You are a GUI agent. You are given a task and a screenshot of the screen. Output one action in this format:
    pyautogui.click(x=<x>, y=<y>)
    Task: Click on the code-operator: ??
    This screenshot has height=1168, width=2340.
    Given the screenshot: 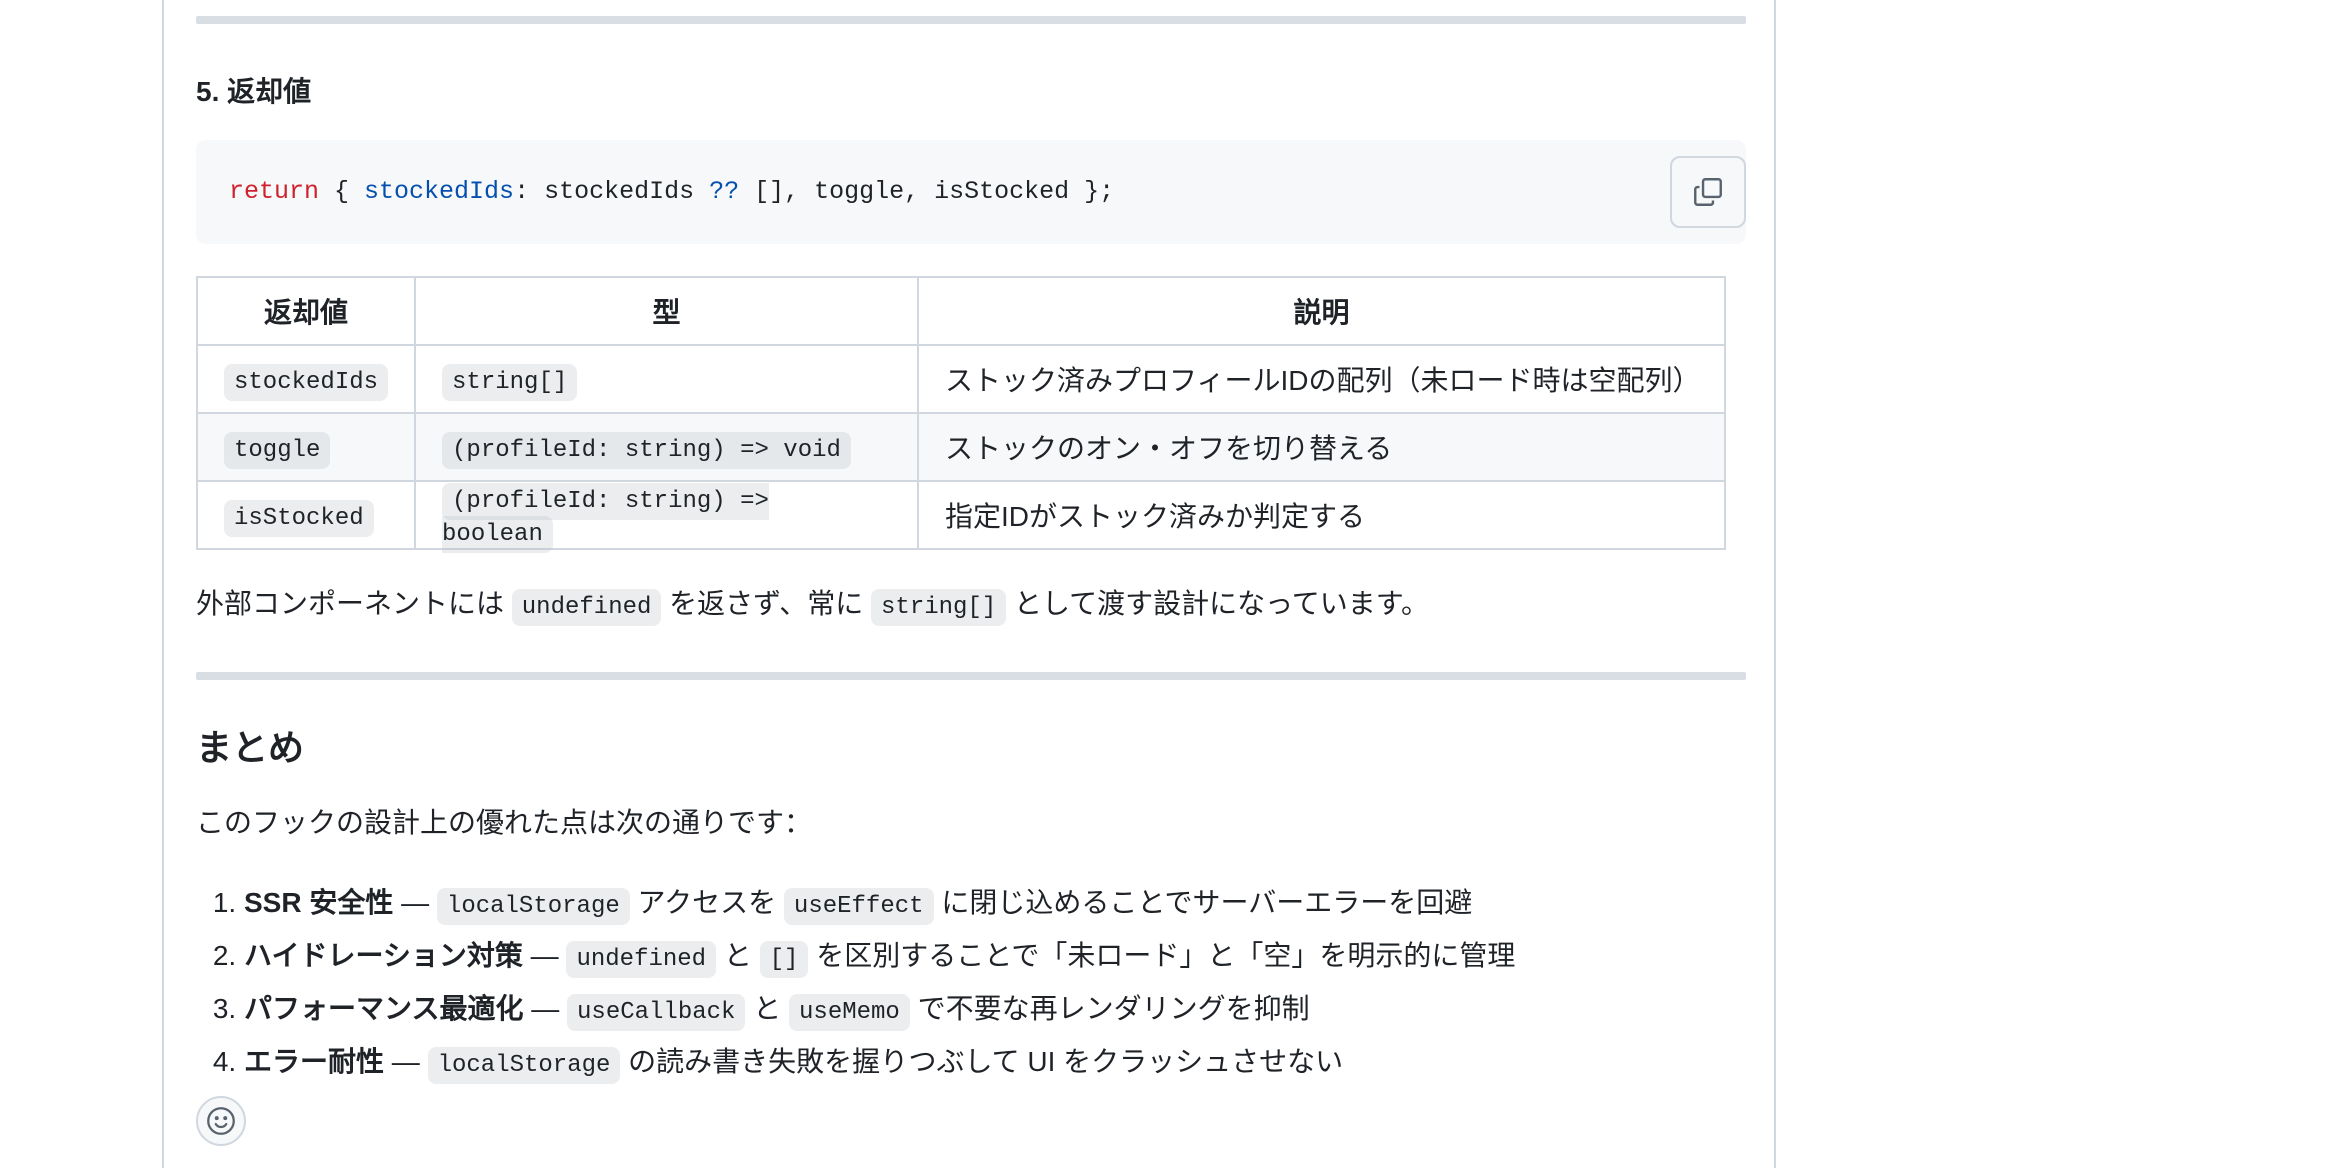 What is the action you would take?
    pyautogui.click(x=724, y=191)
    